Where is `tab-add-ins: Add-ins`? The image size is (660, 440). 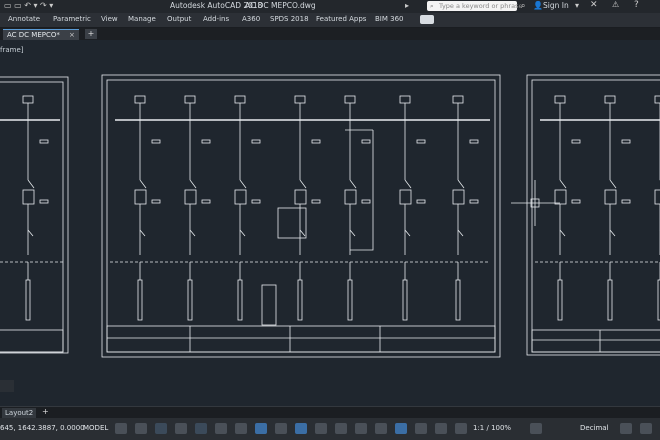
tab-add-ins: Add-ins is located at coordinates (216, 19).